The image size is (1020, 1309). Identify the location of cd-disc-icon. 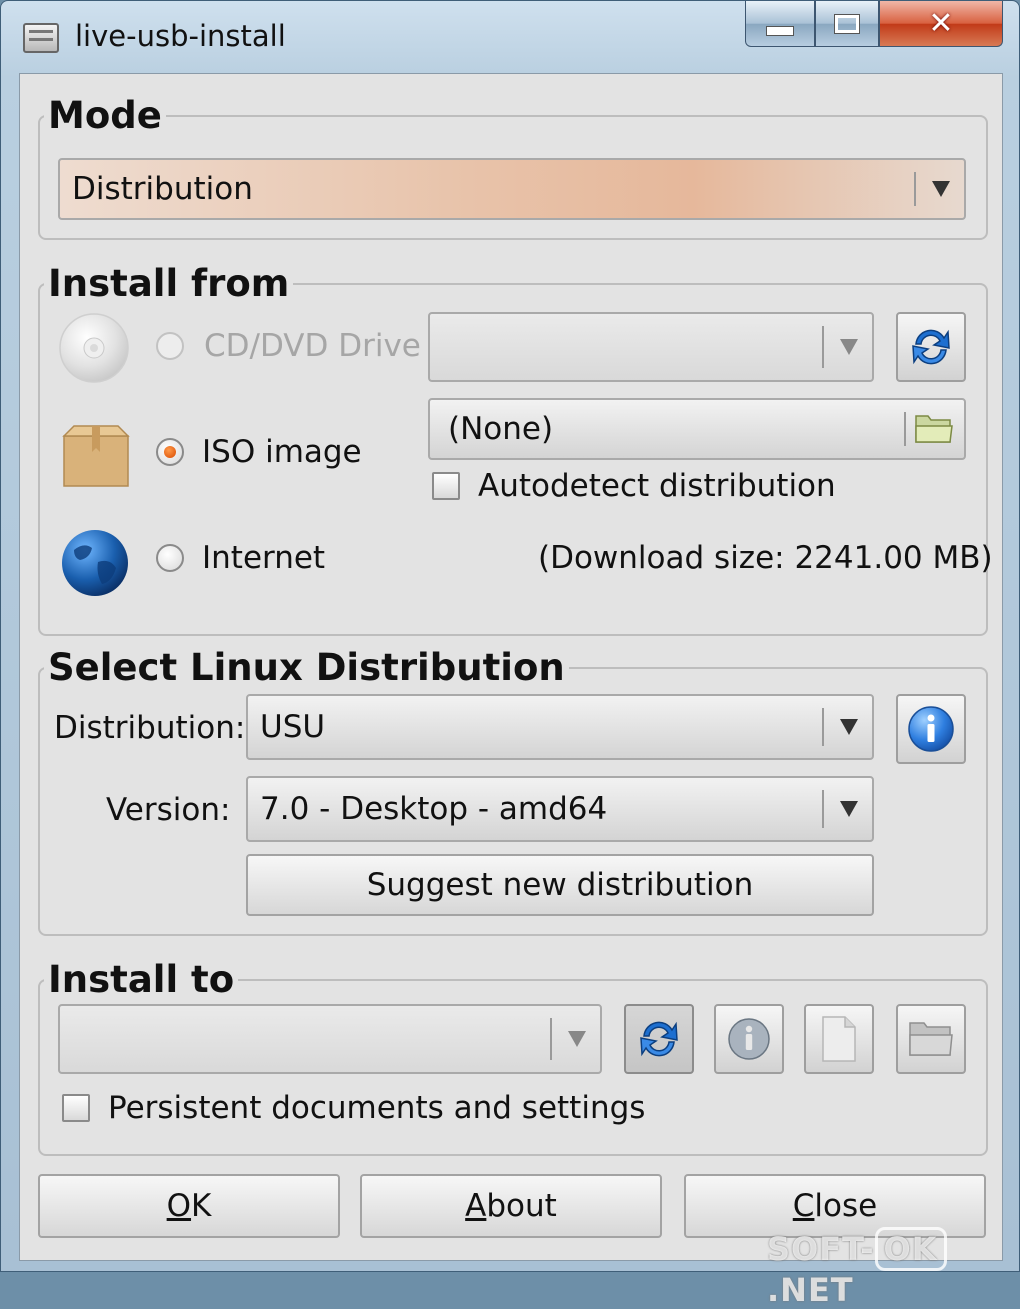
(94, 348).